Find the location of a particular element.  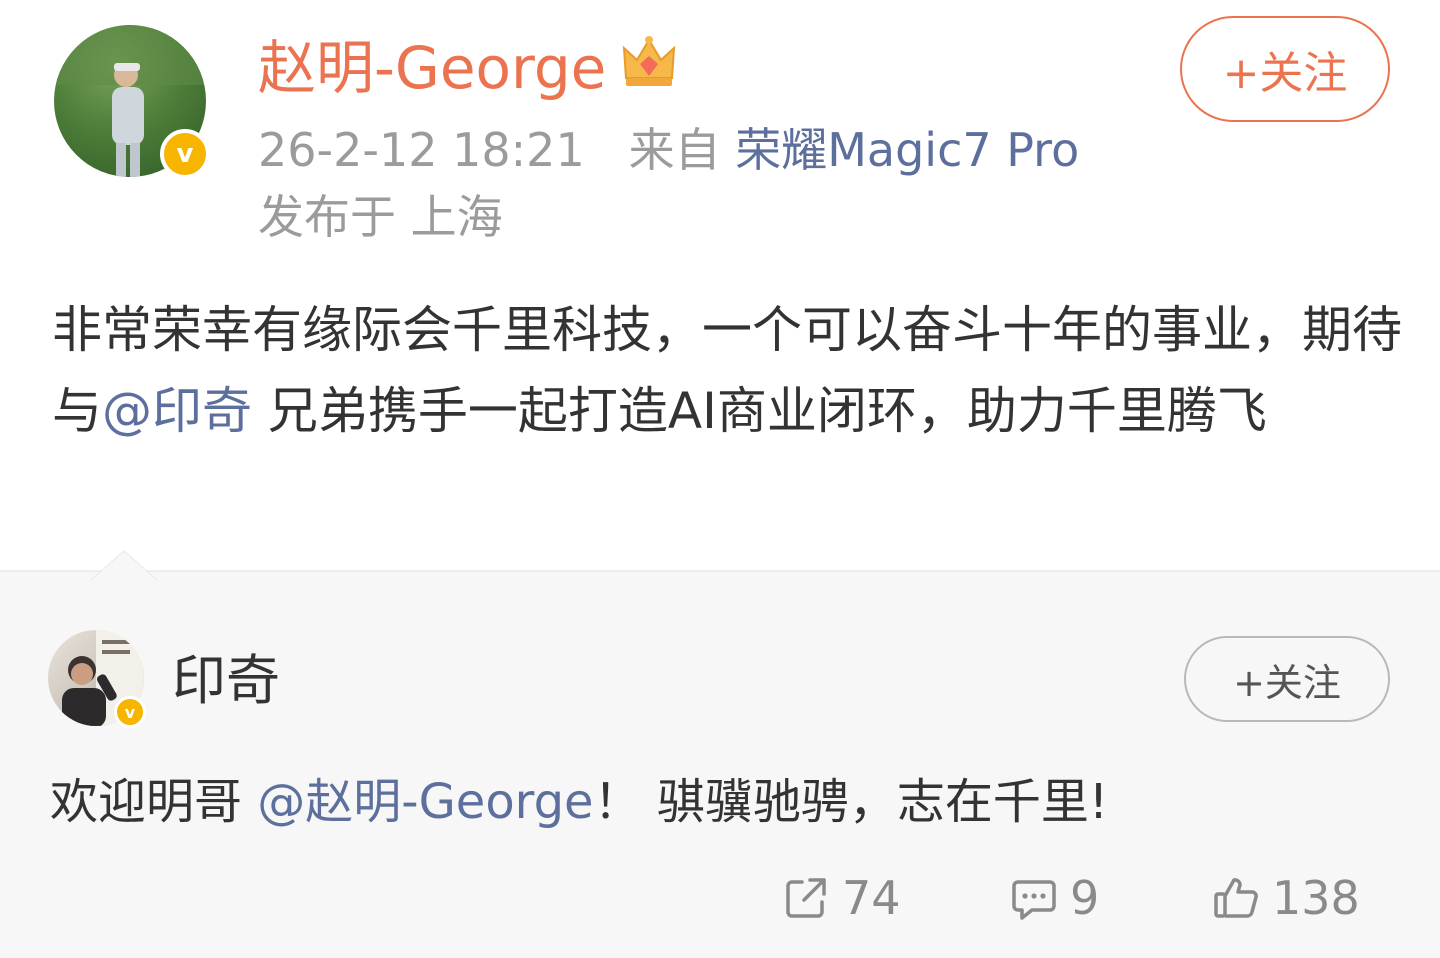

repost-body: 欢迎明哥 @赵明-George！ 骐骥驰骋，志在千里! is located at coordinates (579, 802).